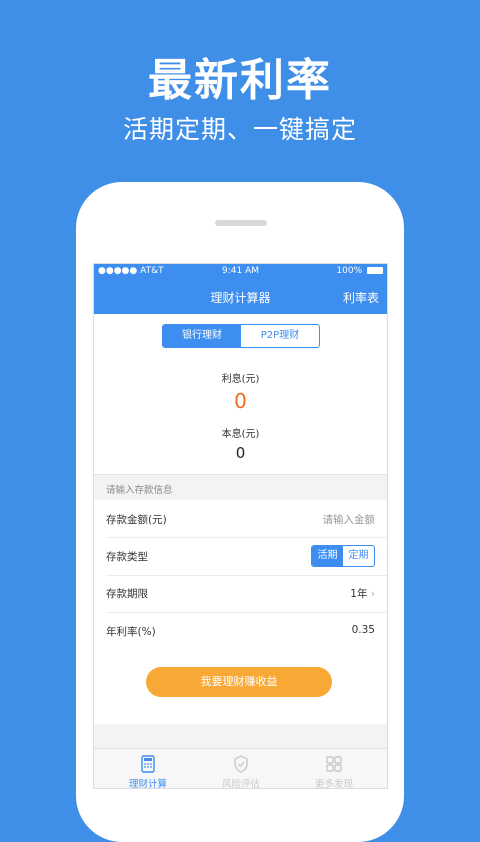 This screenshot has width=480, height=842. I want to click on battery-status: 100%, so click(359, 272).